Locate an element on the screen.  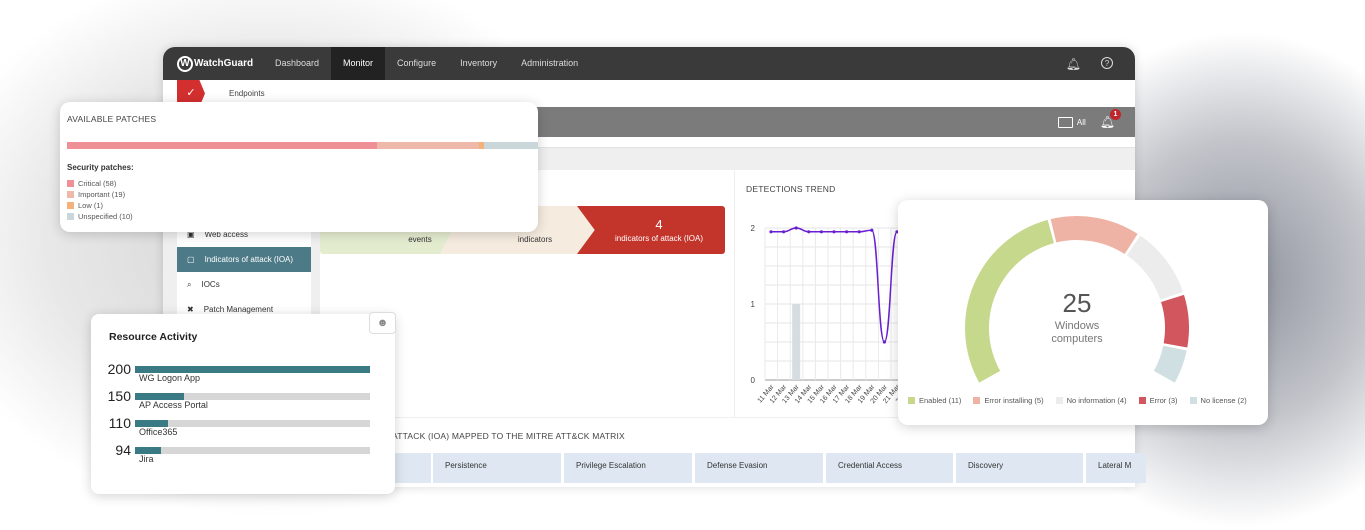
all-label: All is located at coordinates (1081, 122).